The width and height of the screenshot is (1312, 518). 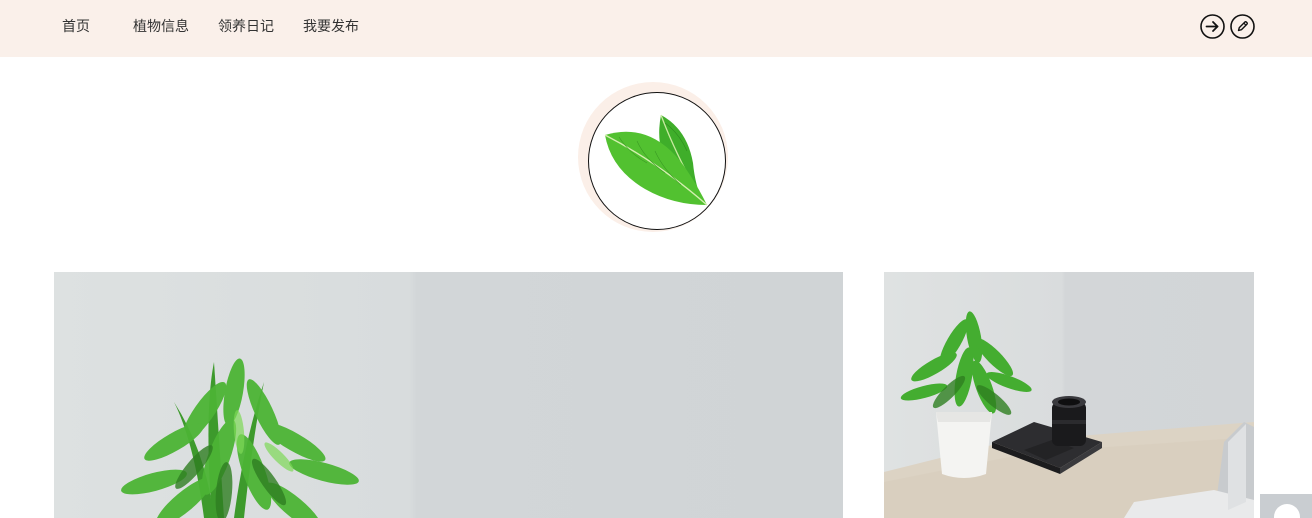 What do you see at coordinates (161, 27) in the screenshot?
I see `nav-item-plant-info: 植物信息` at bounding box center [161, 27].